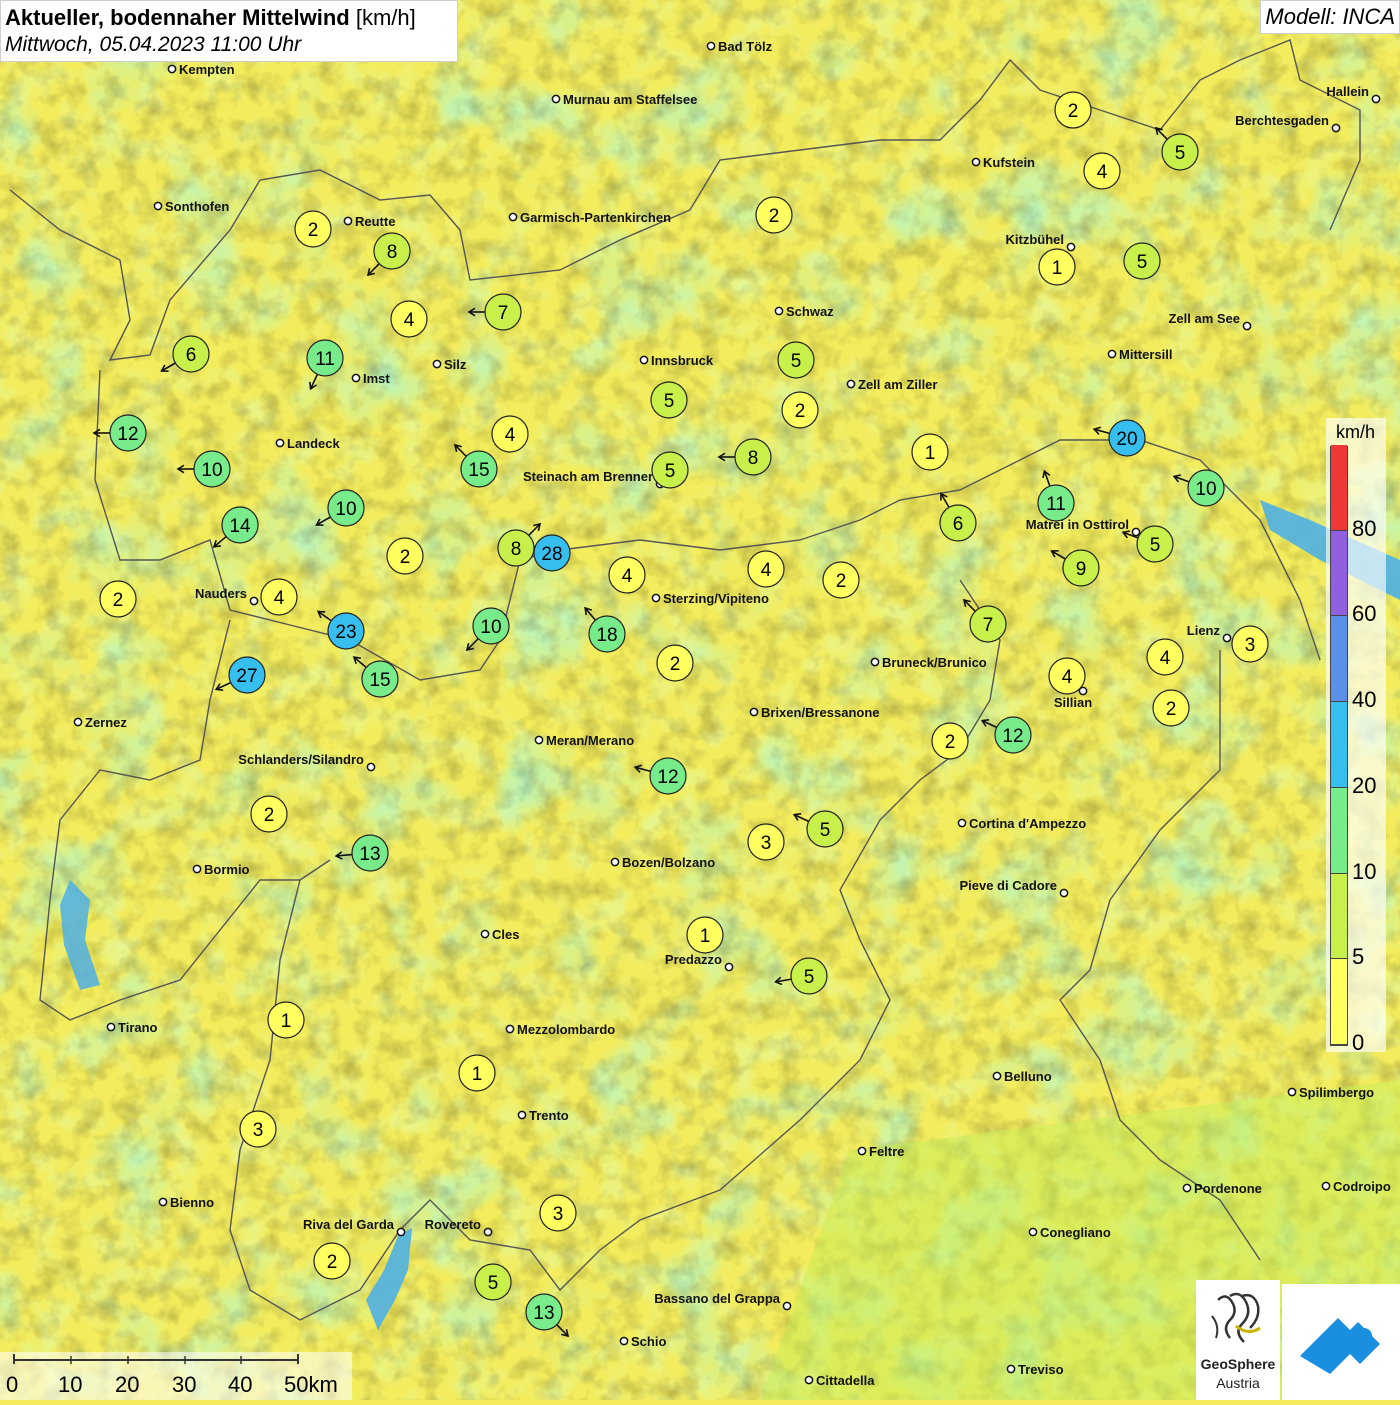  I want to click on weather-app-logo, so click(1341, 1342).